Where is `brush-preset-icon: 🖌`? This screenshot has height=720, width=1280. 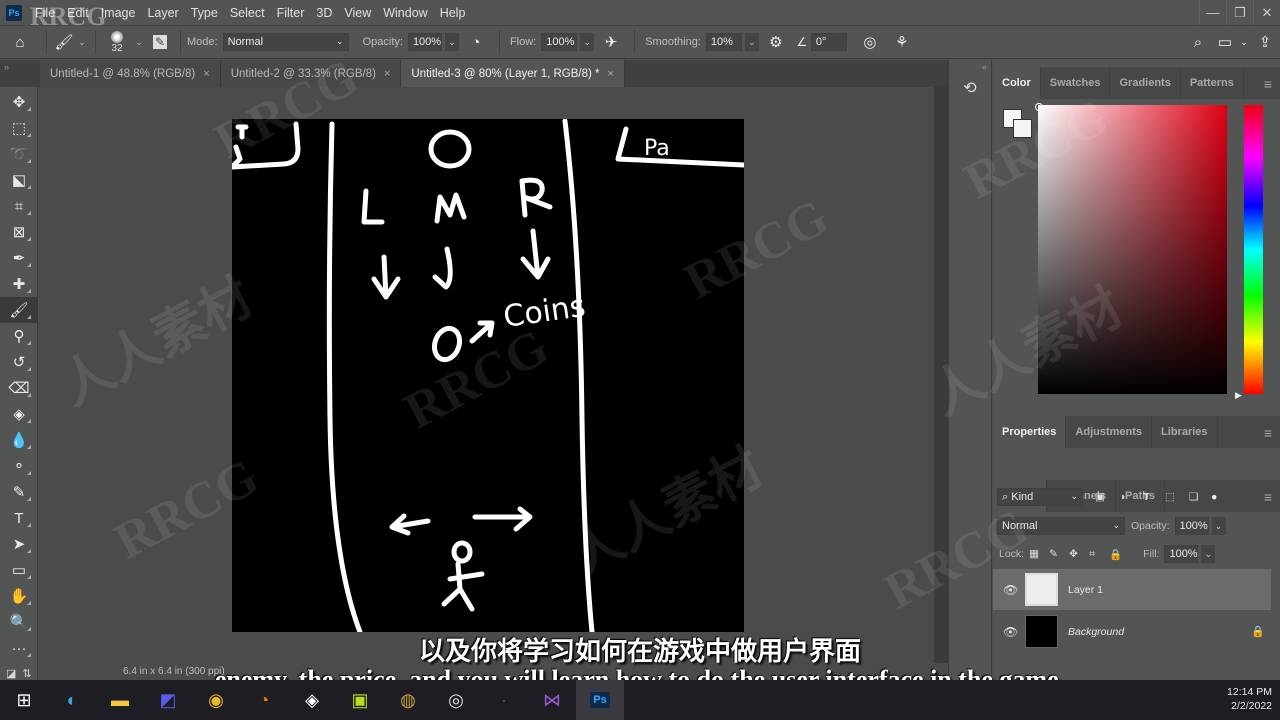
brush-preset-icon: 🖌 is located at coordinates (64, 42).